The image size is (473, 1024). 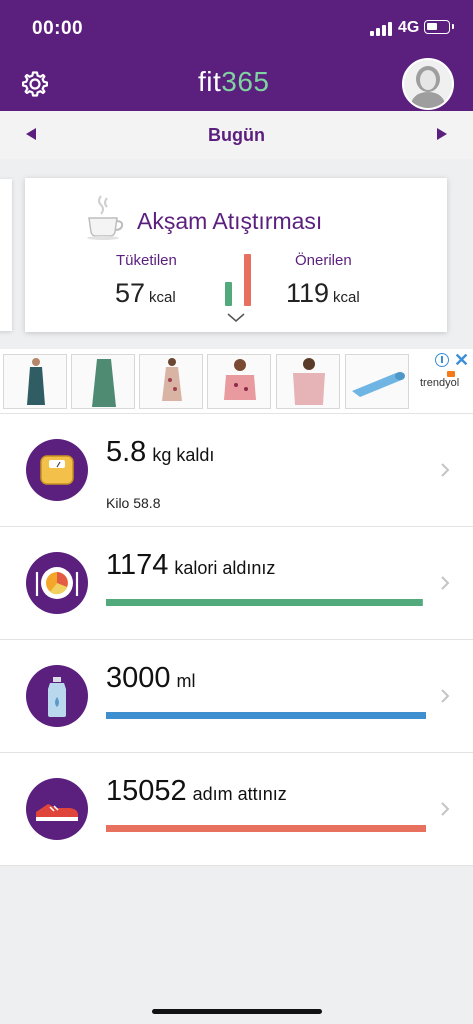 I want to click on consumed-number: 57, so click(x=130, y=293).